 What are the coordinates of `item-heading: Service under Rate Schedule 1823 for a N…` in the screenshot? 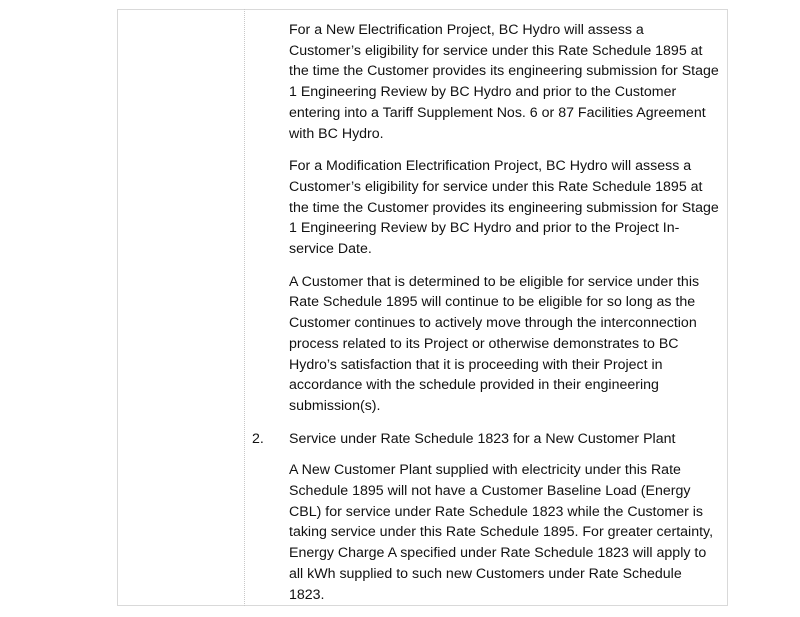 It's located at (482, 438).